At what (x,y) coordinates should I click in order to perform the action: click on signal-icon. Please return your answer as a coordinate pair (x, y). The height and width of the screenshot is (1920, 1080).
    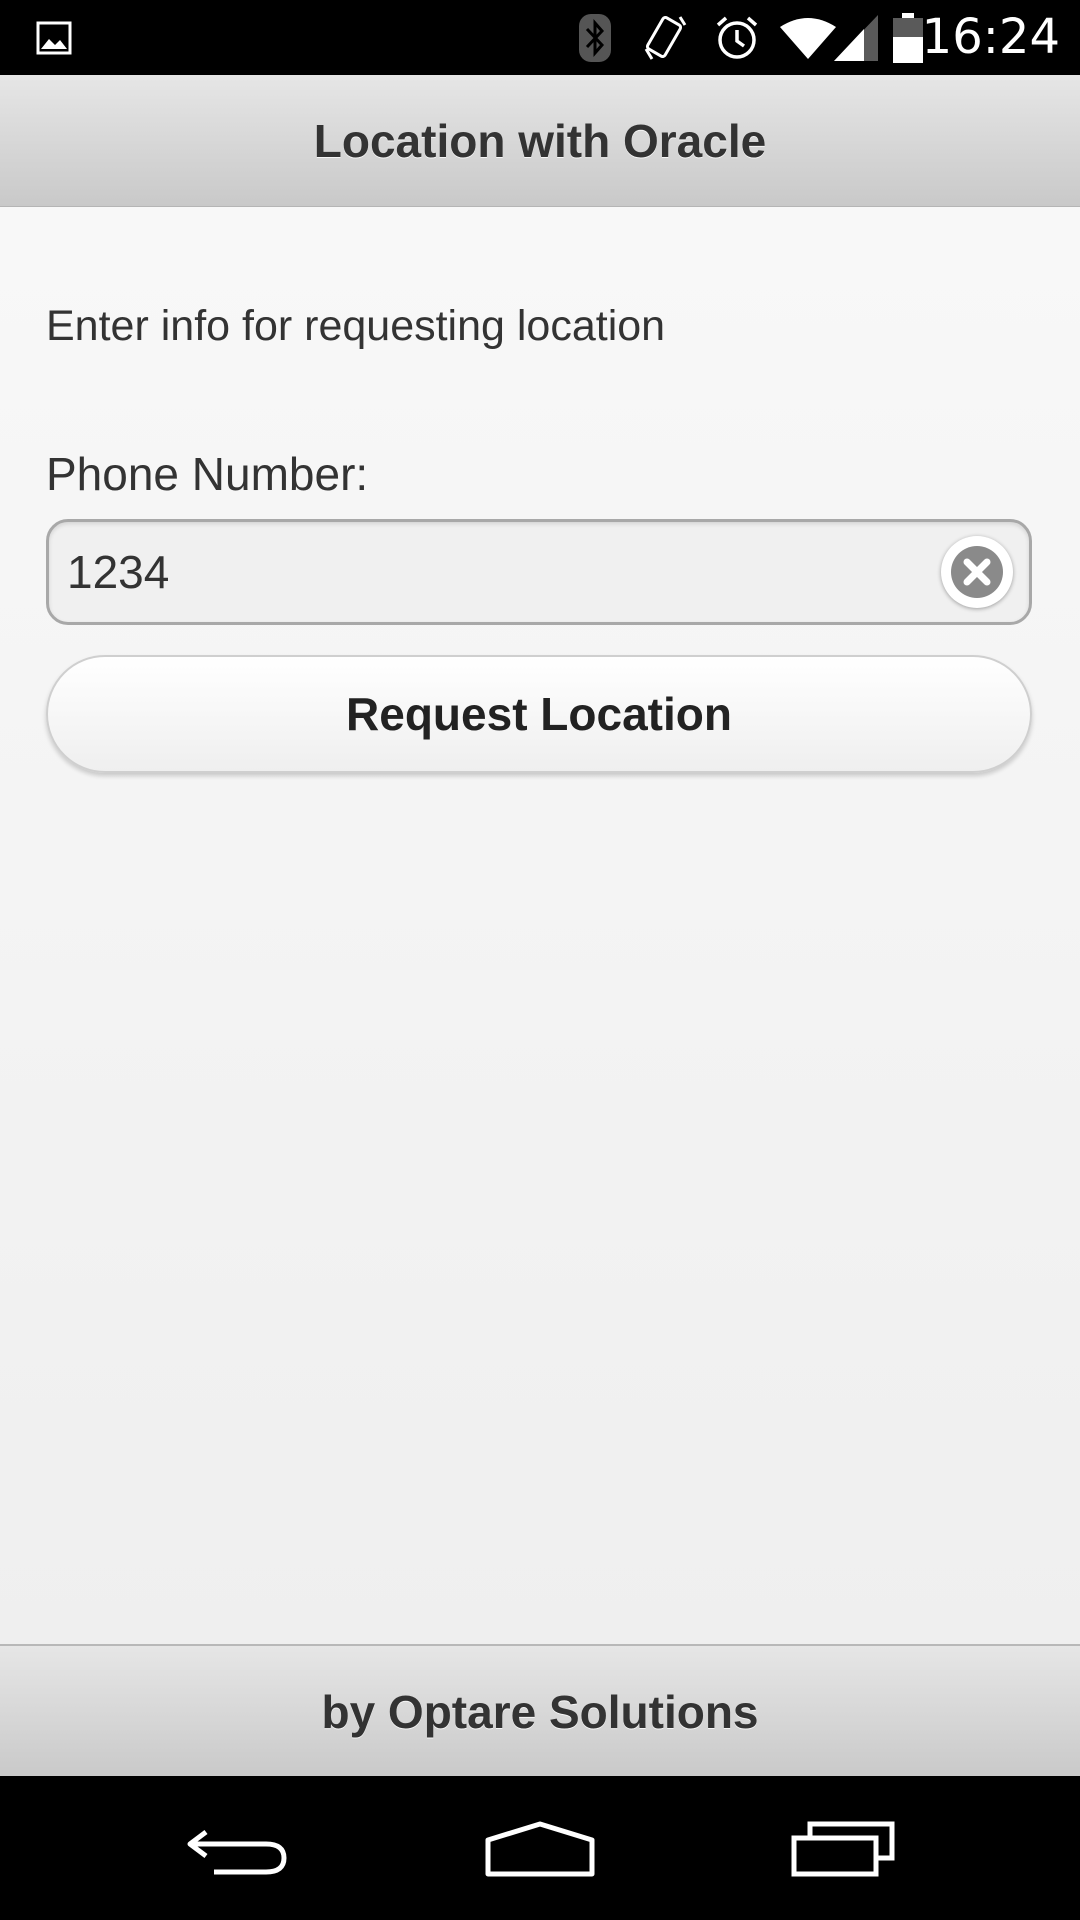
    Looking at the image, I should click on (856, 37).